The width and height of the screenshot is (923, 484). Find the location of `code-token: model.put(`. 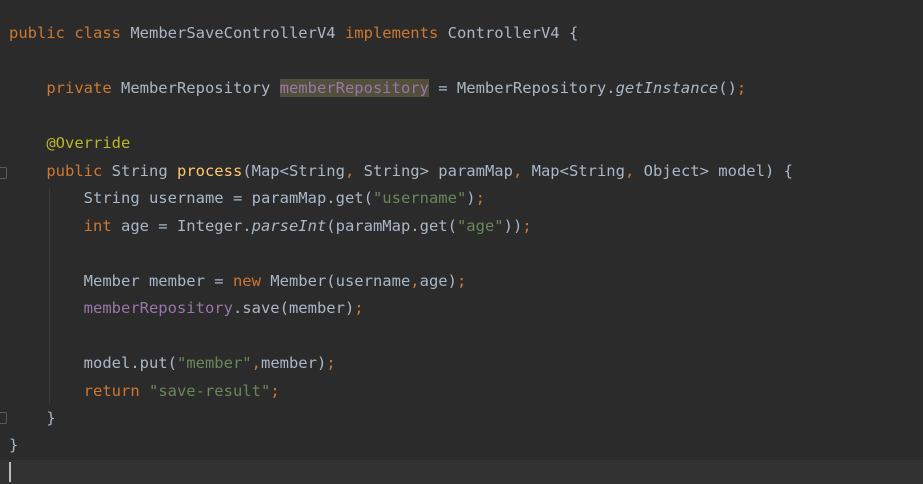

code-token: model.put( is located at coordinates (93, 363).